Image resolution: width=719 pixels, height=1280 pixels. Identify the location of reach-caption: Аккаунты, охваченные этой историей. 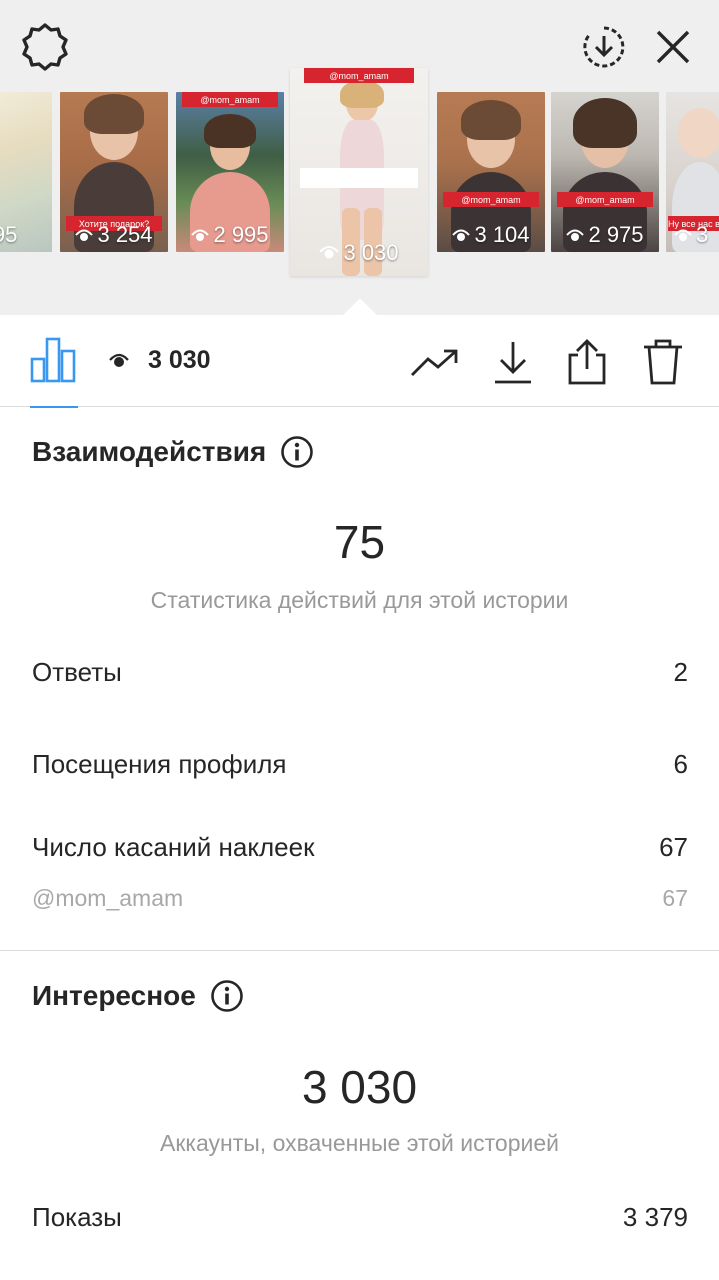
(359, 1143).